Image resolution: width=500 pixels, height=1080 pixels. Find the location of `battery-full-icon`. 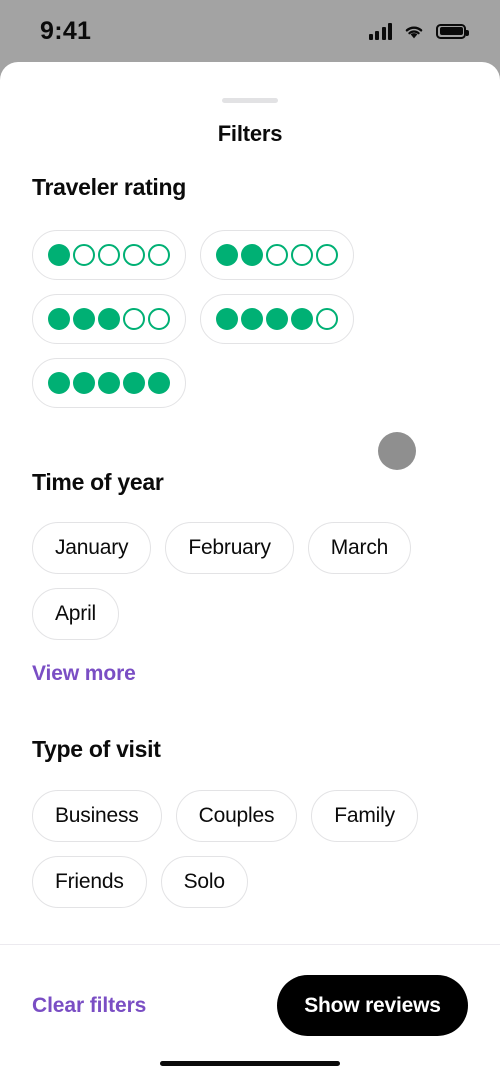

battery-full-icon is located at coordinates (452, 31).